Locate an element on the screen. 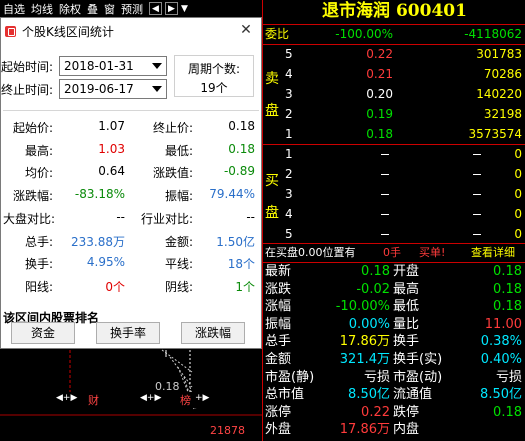 Image resolution: width=525 pixels, height=441 pixels. order-ratio-label: 委比 is located at coordinates (277, 34).